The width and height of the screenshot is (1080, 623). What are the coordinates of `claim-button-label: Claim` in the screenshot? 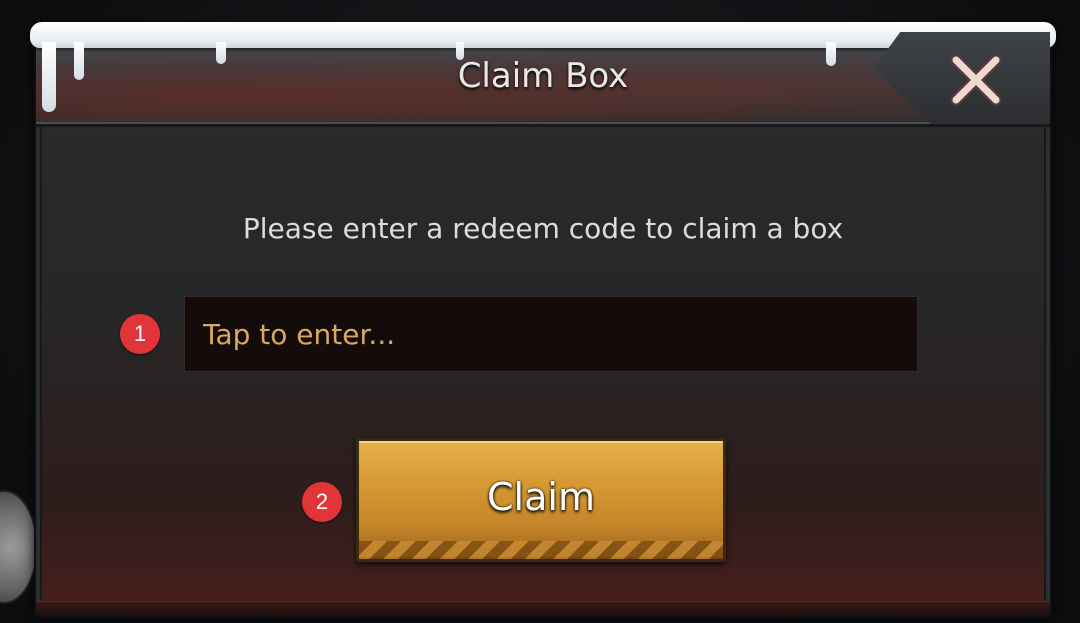 It's located at (541, 497).